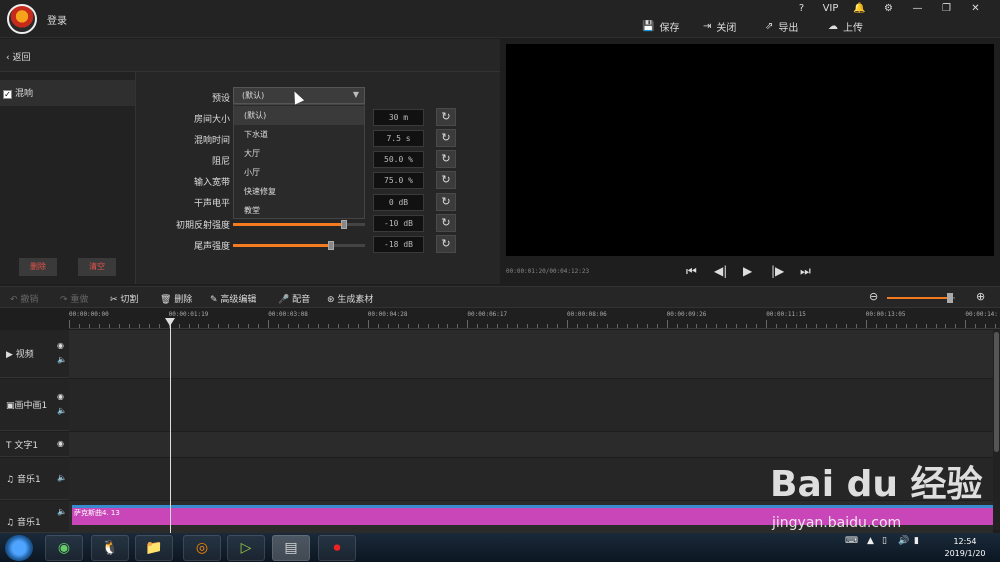  I want to click on generate-material-button: ⊛ 生成素材, so click(350, 298).